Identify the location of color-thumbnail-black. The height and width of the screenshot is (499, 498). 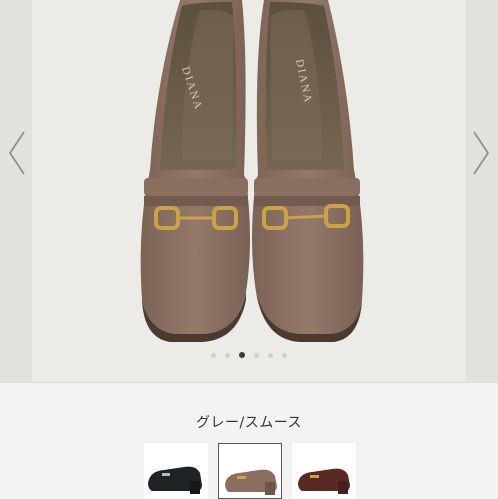
(176, 471).